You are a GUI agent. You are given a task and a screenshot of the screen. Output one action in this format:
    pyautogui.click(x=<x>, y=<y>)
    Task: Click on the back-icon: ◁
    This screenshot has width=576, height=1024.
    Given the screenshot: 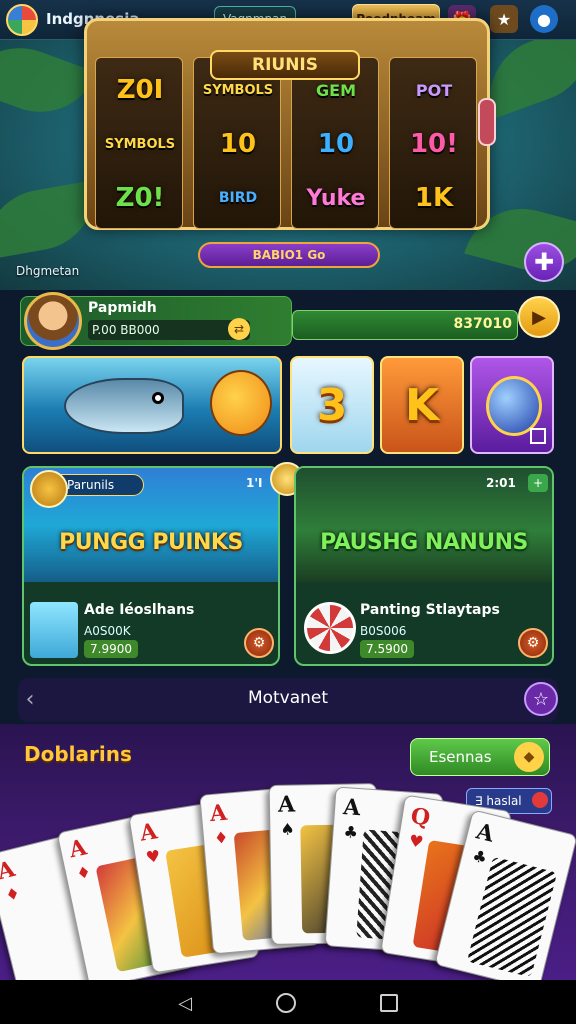 What is the action you would take?
    pyautogui.click(x=185, y=1003)
    